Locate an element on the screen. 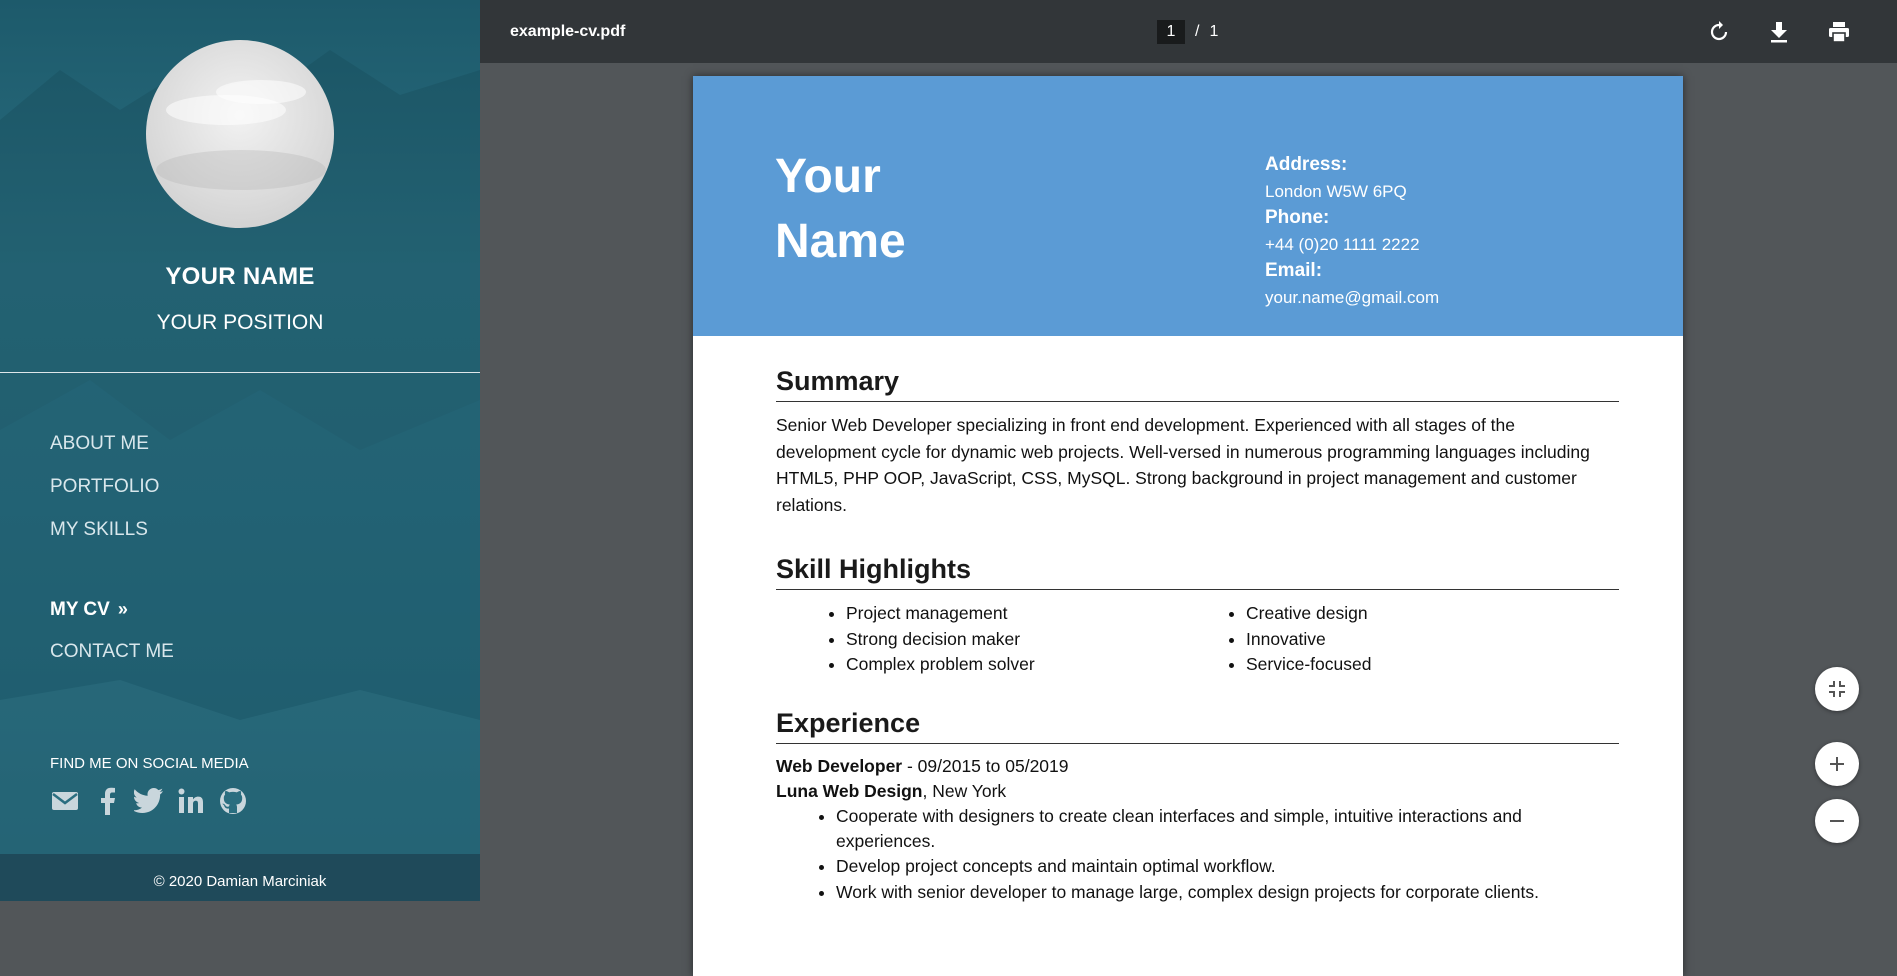 The height and width of the screenshot is (976, 1897). nav-item-about-me: ABOUT ME is located at coordinates (99, 444).